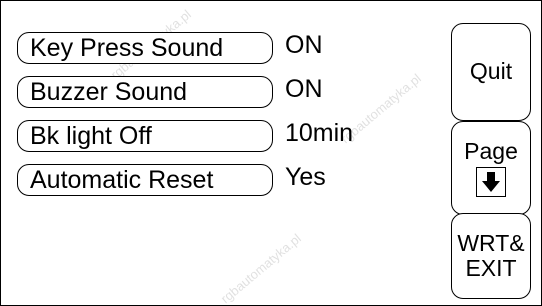 This screenshot has height=306, width=542. I want to click on setting-row-key-press-sound: Key Press Sound, so click(145, 48).